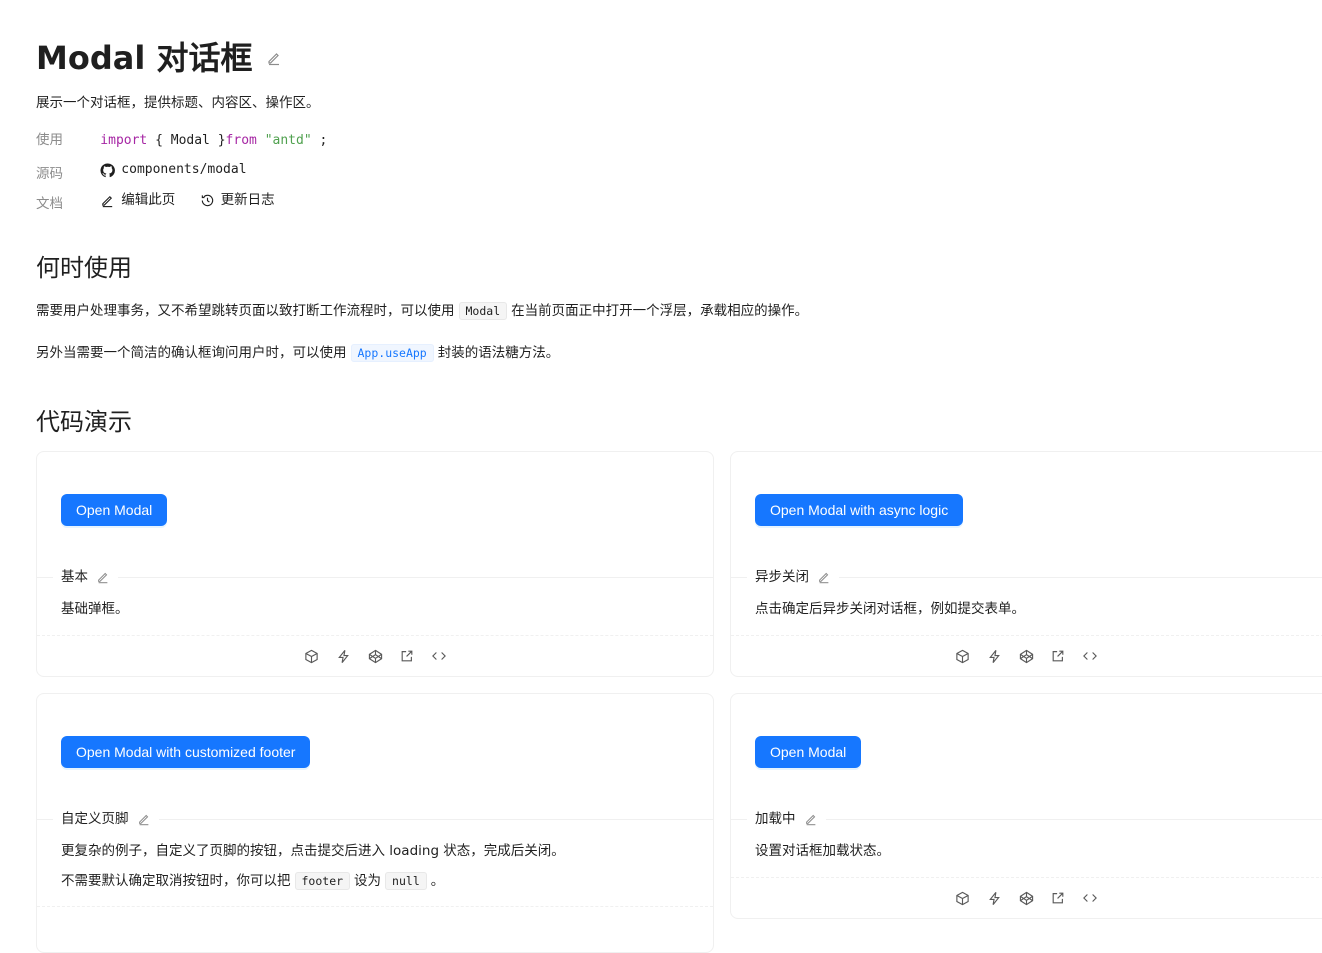  What do you see at coordinates (660, 311) in the screenshot?
I see `p1-text-after: 在当前页面正中打开一个浮层，承载相应的操作。` at bounding box center [660, 311].